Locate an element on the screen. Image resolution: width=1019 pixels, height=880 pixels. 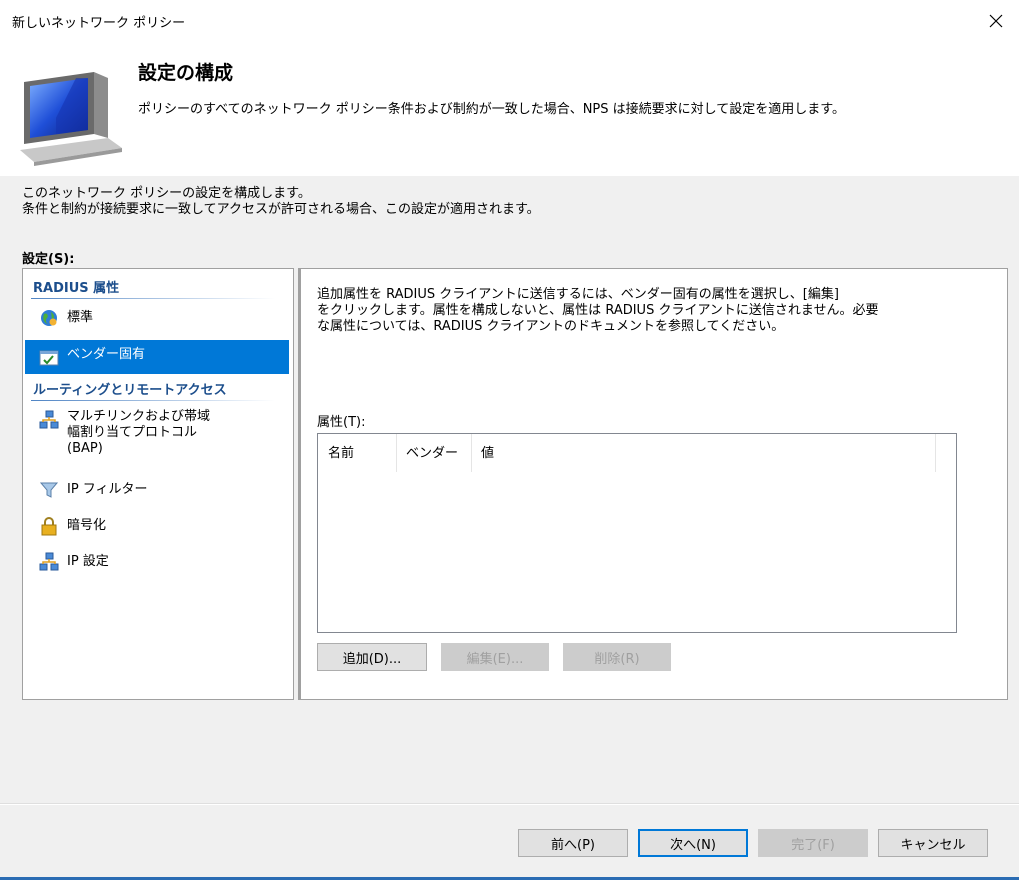
column-header-name: 名前 is located at coordinates (341, 451).